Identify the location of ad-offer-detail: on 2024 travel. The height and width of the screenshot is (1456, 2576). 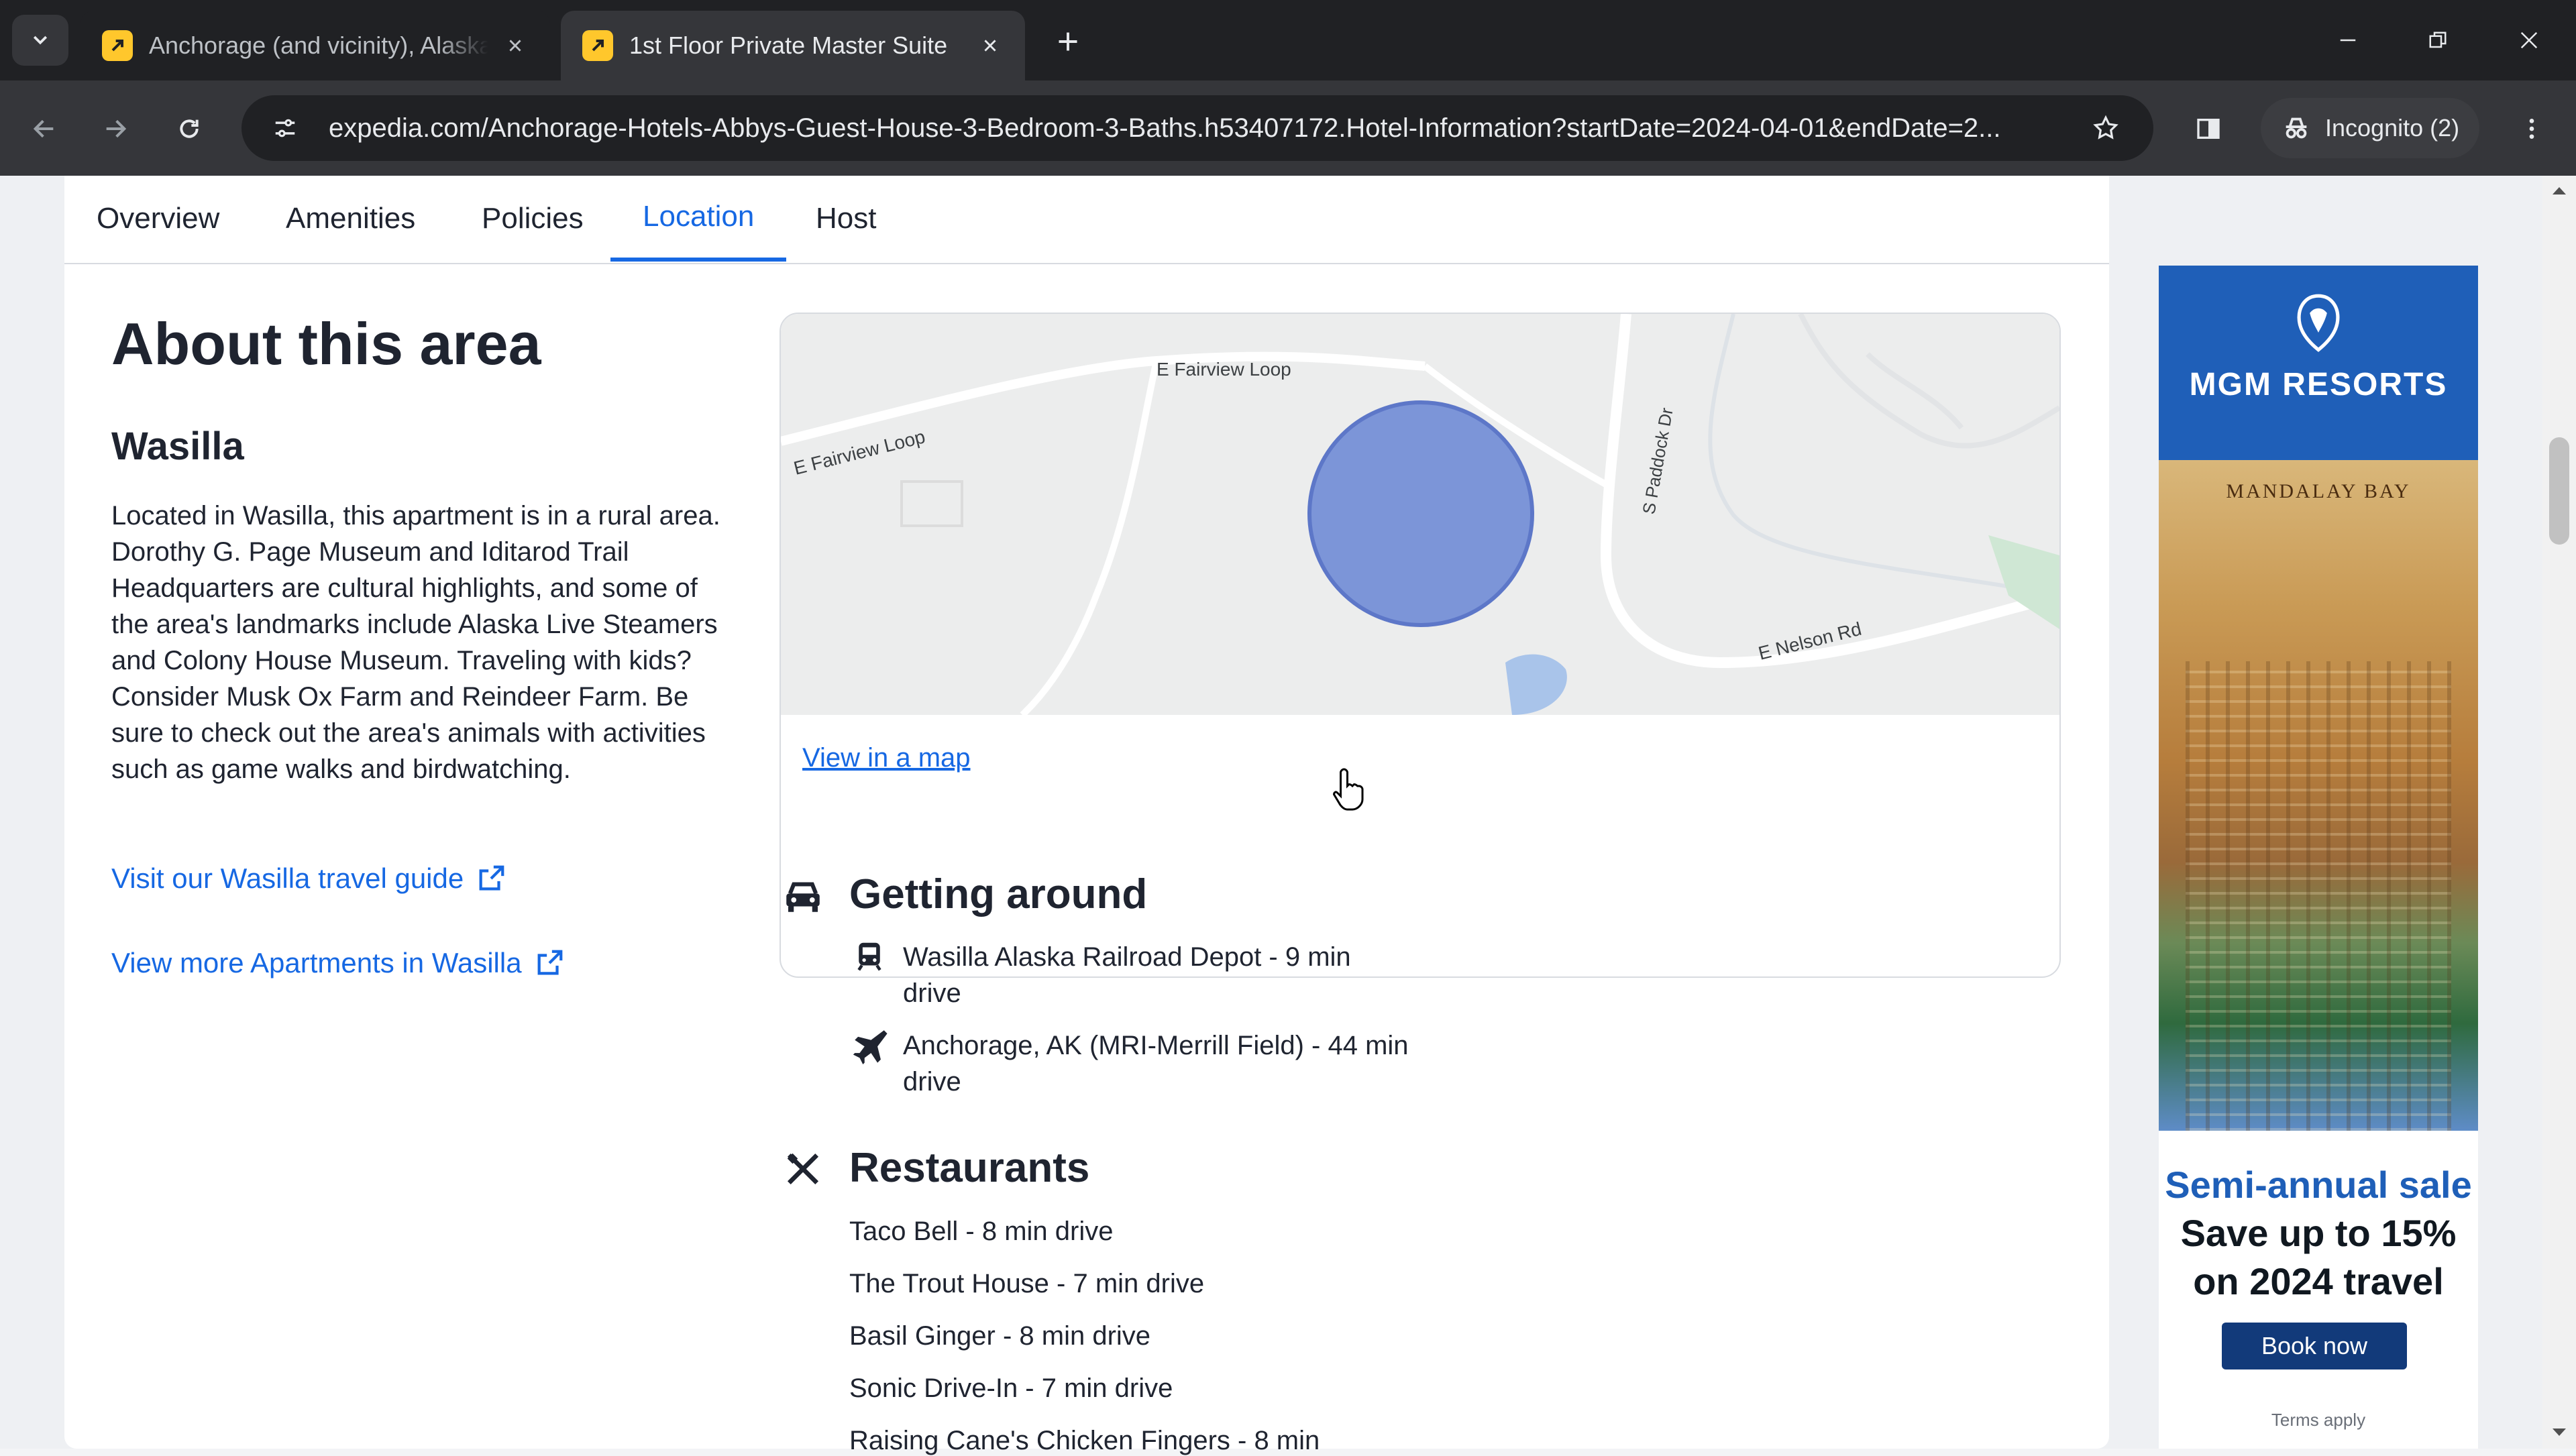
(2318, 1281).